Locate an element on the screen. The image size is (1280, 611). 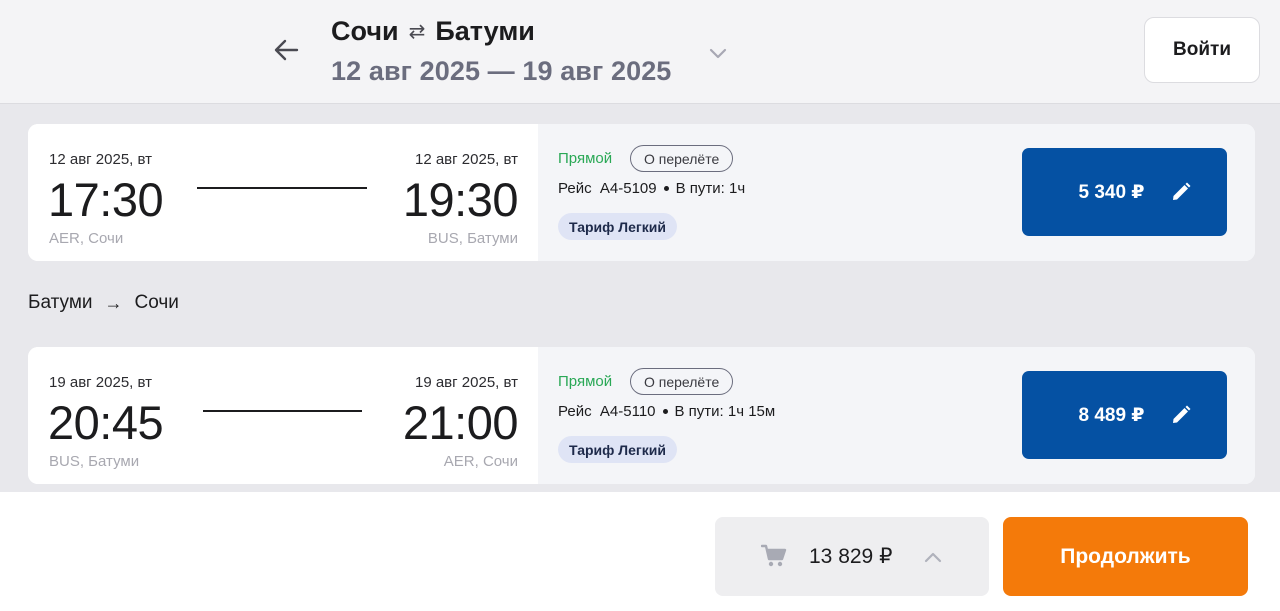
price-label: 8 489 ₽ is located at coordinates (1111, 415).